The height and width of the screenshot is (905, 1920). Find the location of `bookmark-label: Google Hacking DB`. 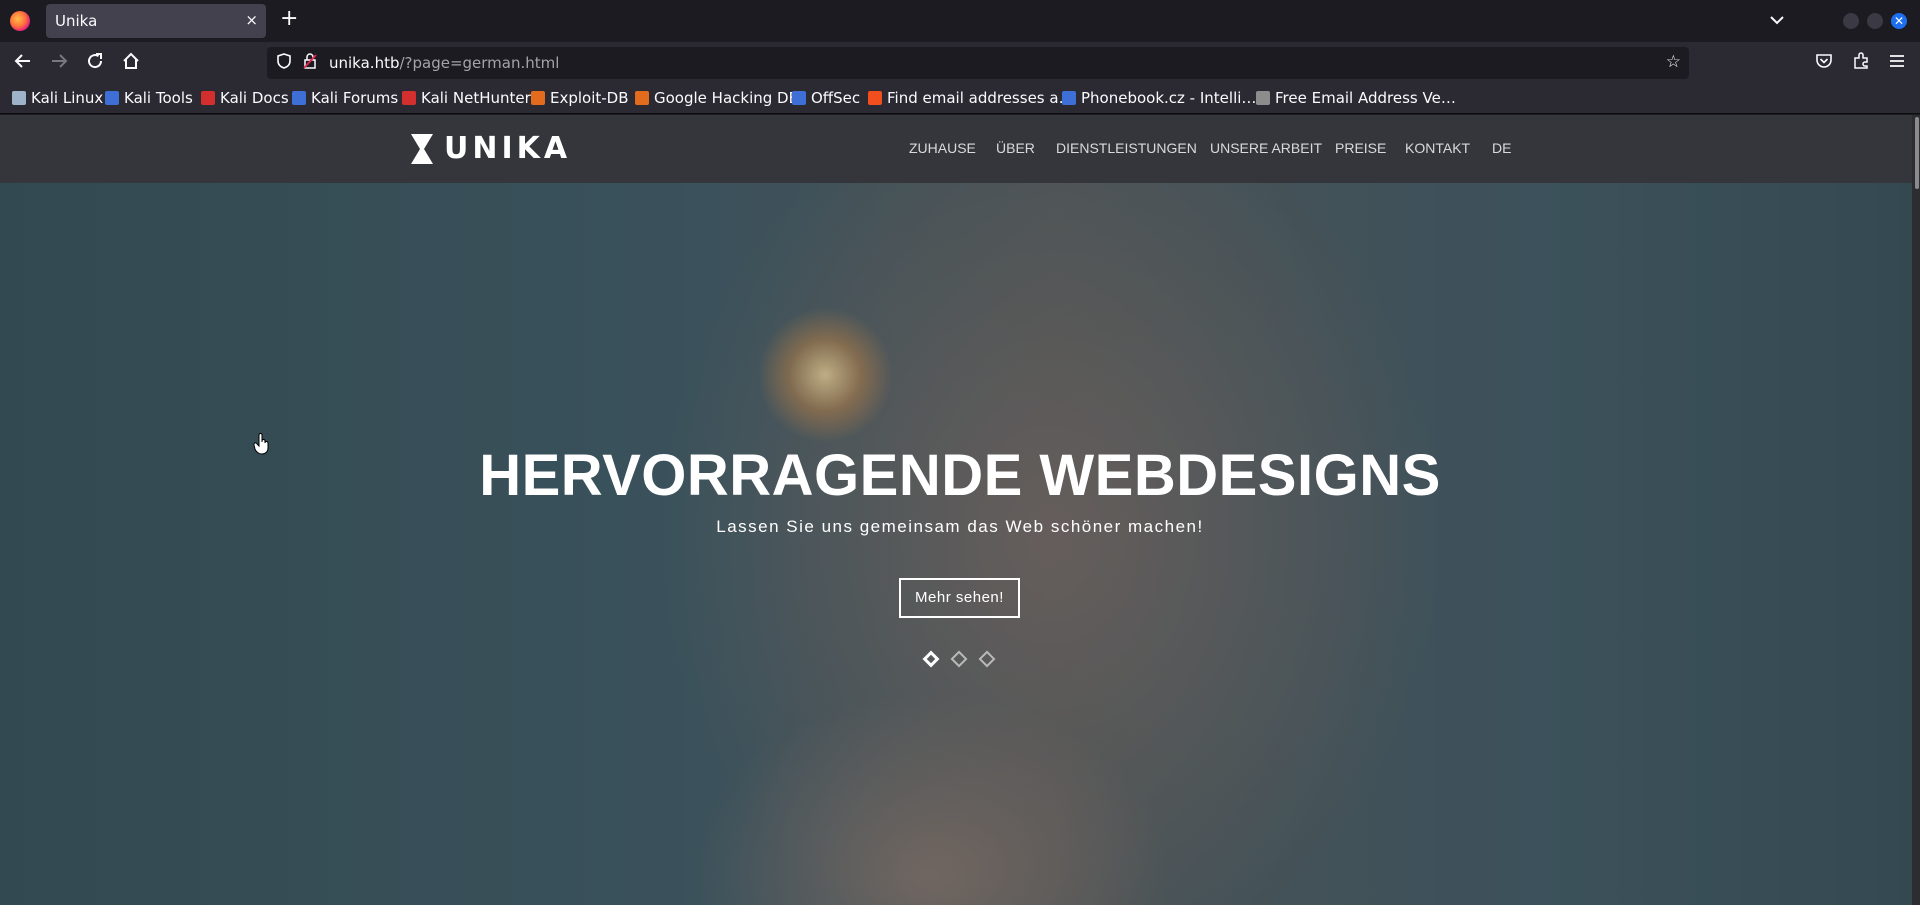

bookmark-label: Google Hacking DB is located at coordinates (726, 98).